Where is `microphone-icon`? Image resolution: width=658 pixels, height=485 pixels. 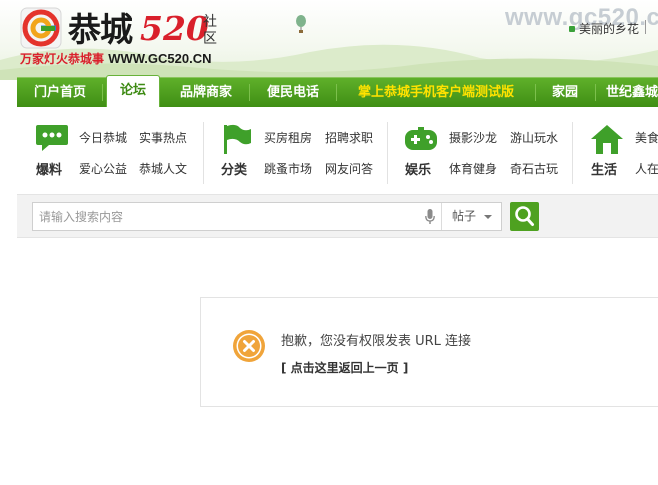
microphone-icon is located at coordinates (430, 217).